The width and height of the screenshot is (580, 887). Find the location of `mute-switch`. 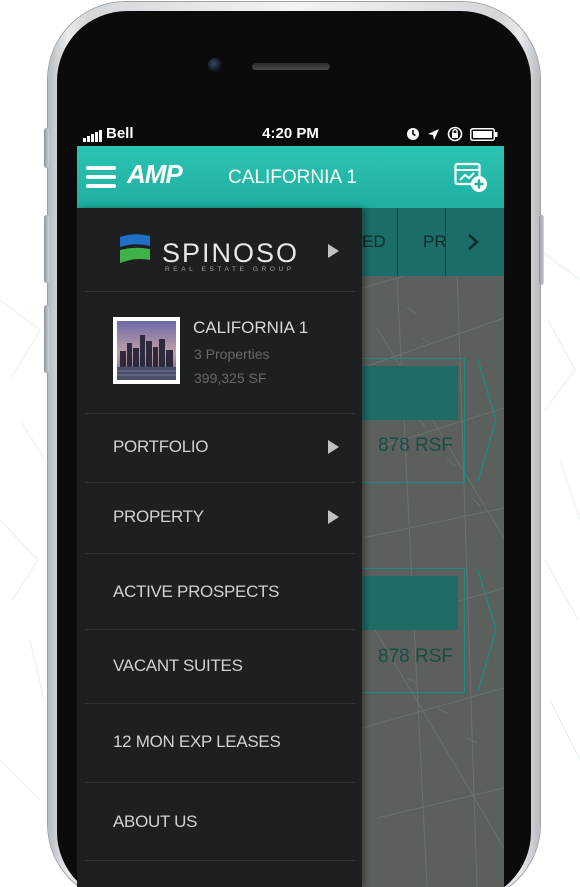

mute-switch is located at coordinates (46, 148).